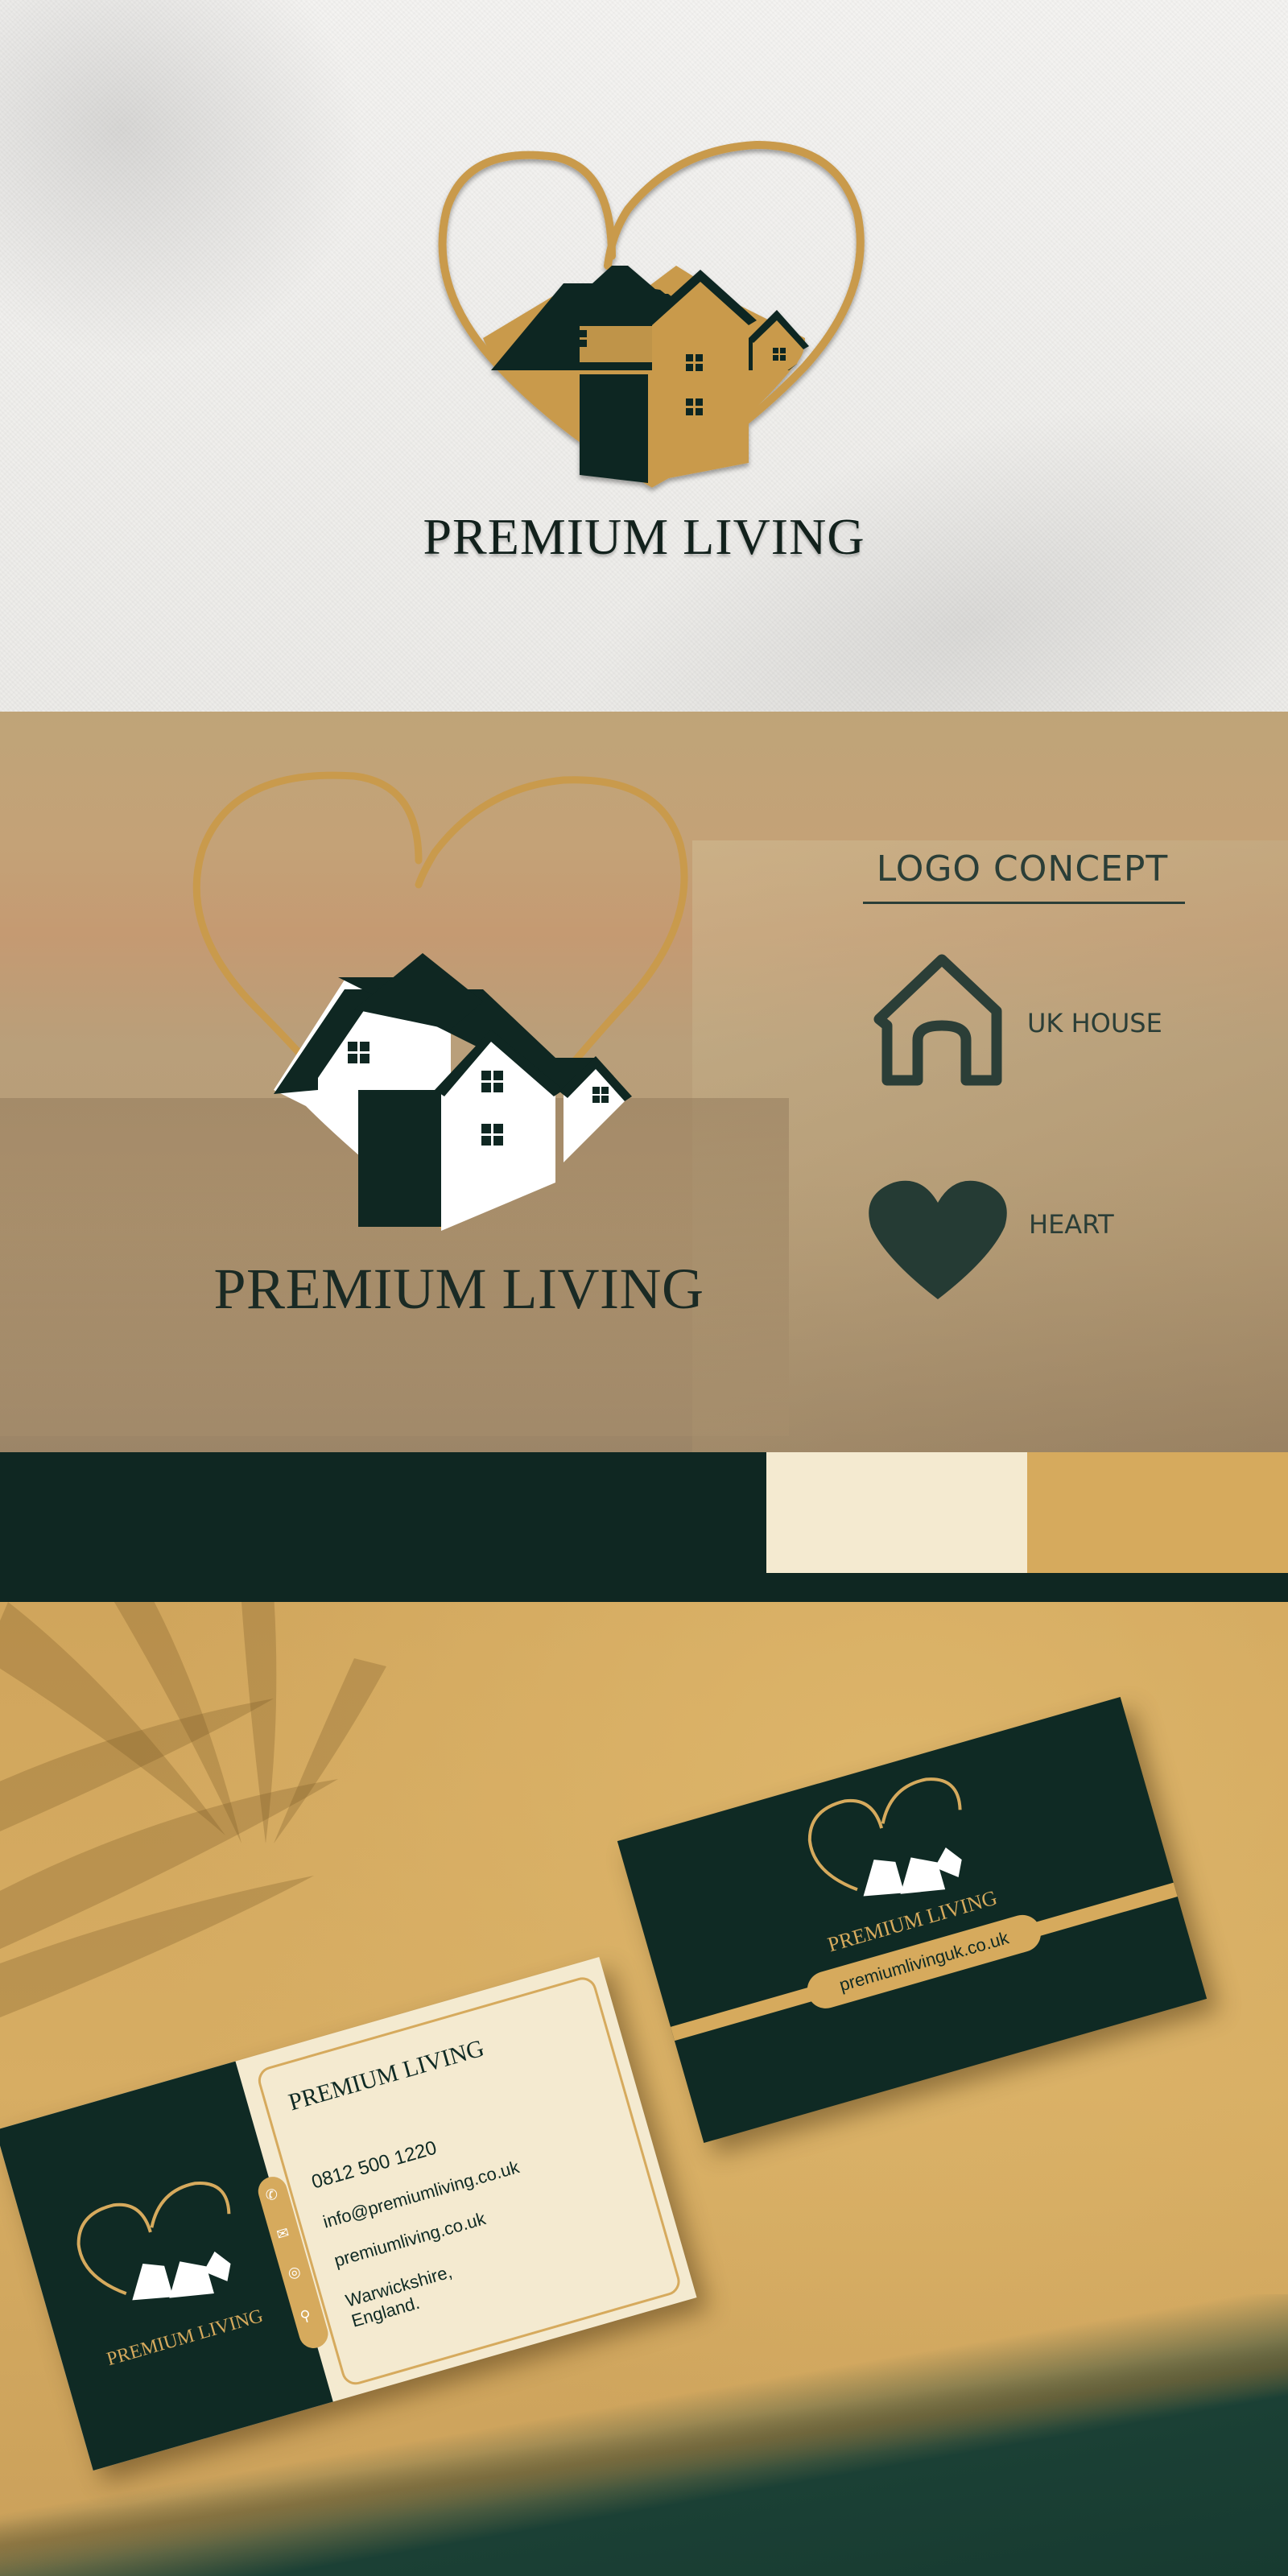 This screenshot has width=1288, height=2576. What do you see at coordinates (1022, 869) in the screenshot?
I see `concept-heading: LOGO CONCEPT` at bounding box center [1022, 869].